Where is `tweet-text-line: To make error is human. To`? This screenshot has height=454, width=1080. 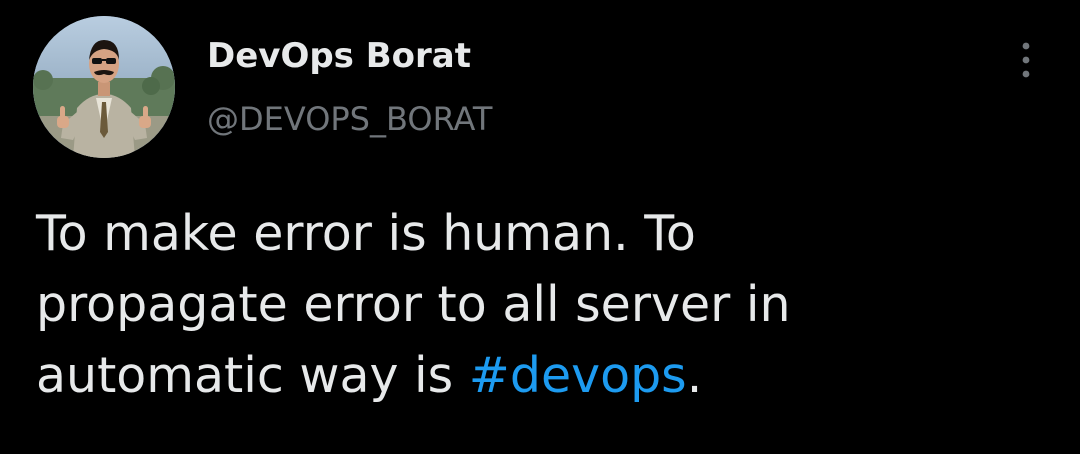
tweet-text-line: To make error is human. To is located at coordinates (366, 233).